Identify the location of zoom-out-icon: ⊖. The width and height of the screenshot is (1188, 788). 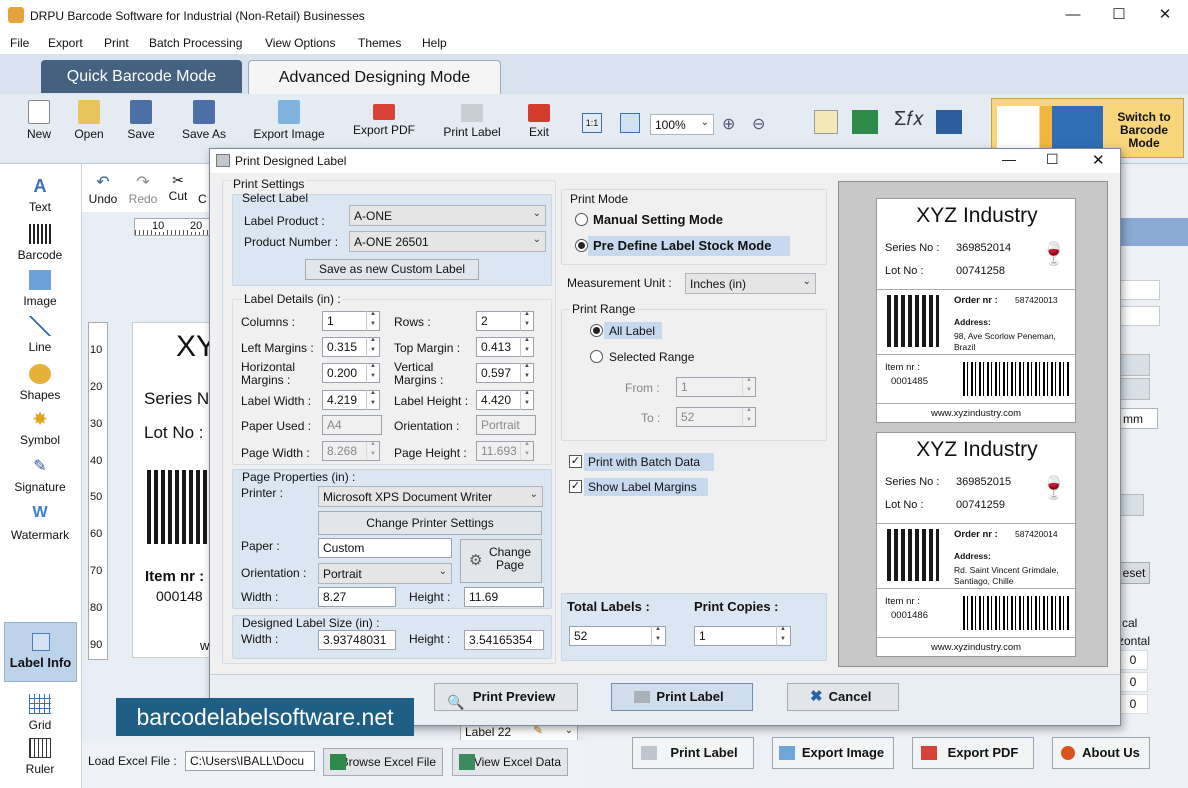
(758, 124).